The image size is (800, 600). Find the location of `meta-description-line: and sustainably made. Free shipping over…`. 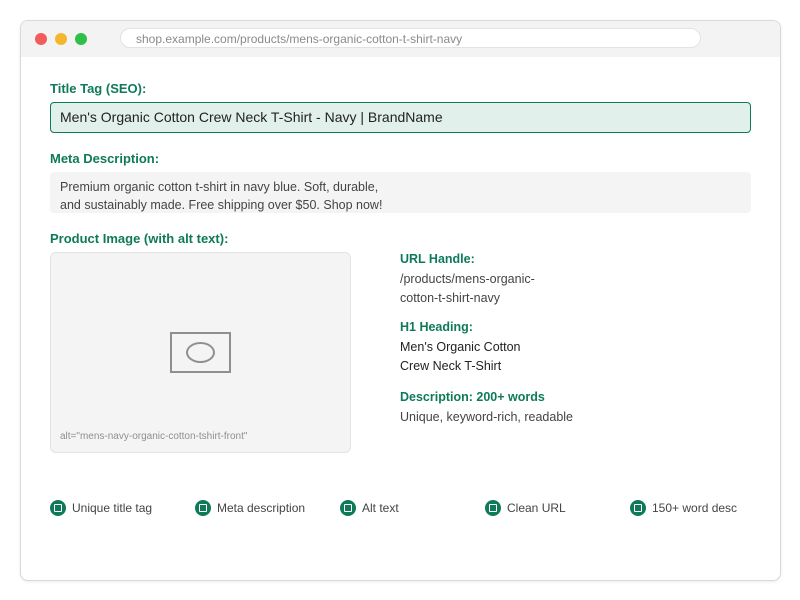

meta-description-line: and sustainably made. Free shipping over… is located at coordinates (221, 205).